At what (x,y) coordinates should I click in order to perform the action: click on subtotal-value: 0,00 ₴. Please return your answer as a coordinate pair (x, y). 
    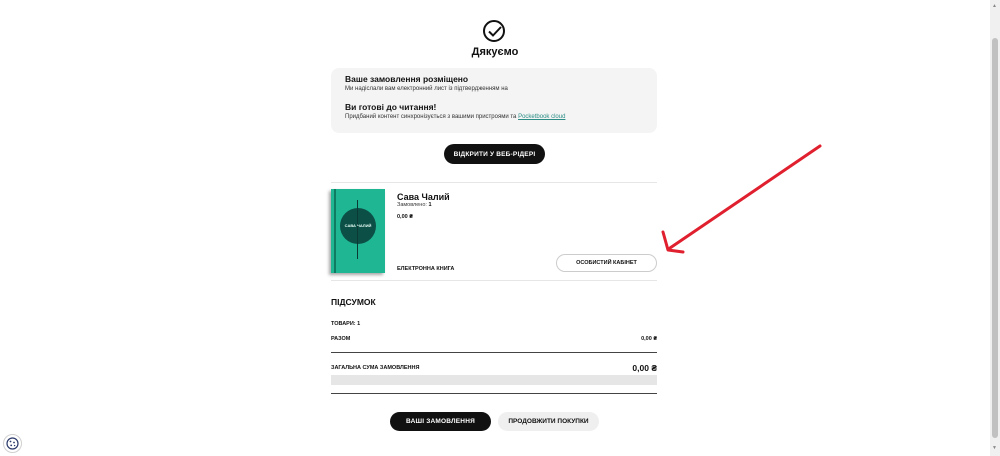
    Looking at the image, I should click on (649, 339).